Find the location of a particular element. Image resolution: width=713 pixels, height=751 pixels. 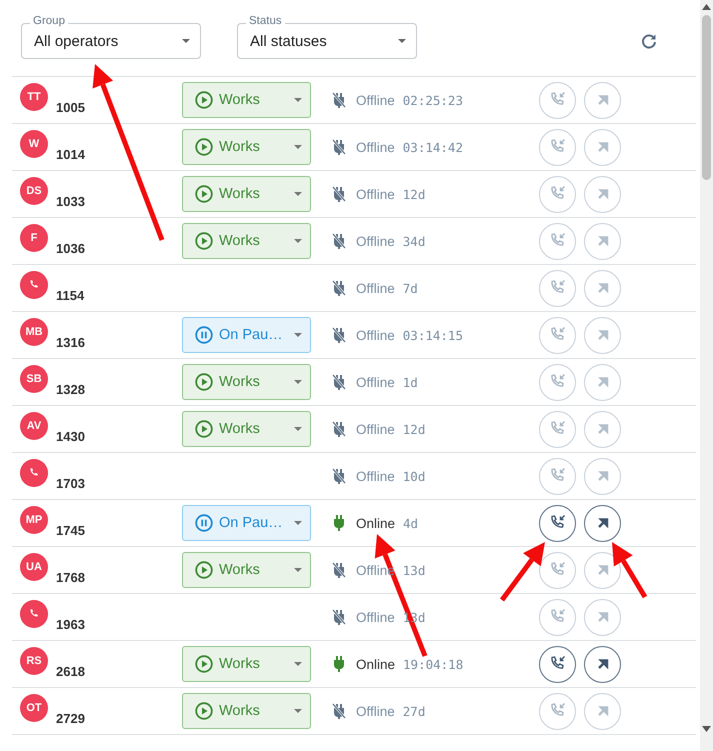

scrollbar-thumb is located at coordinates (706, 97).